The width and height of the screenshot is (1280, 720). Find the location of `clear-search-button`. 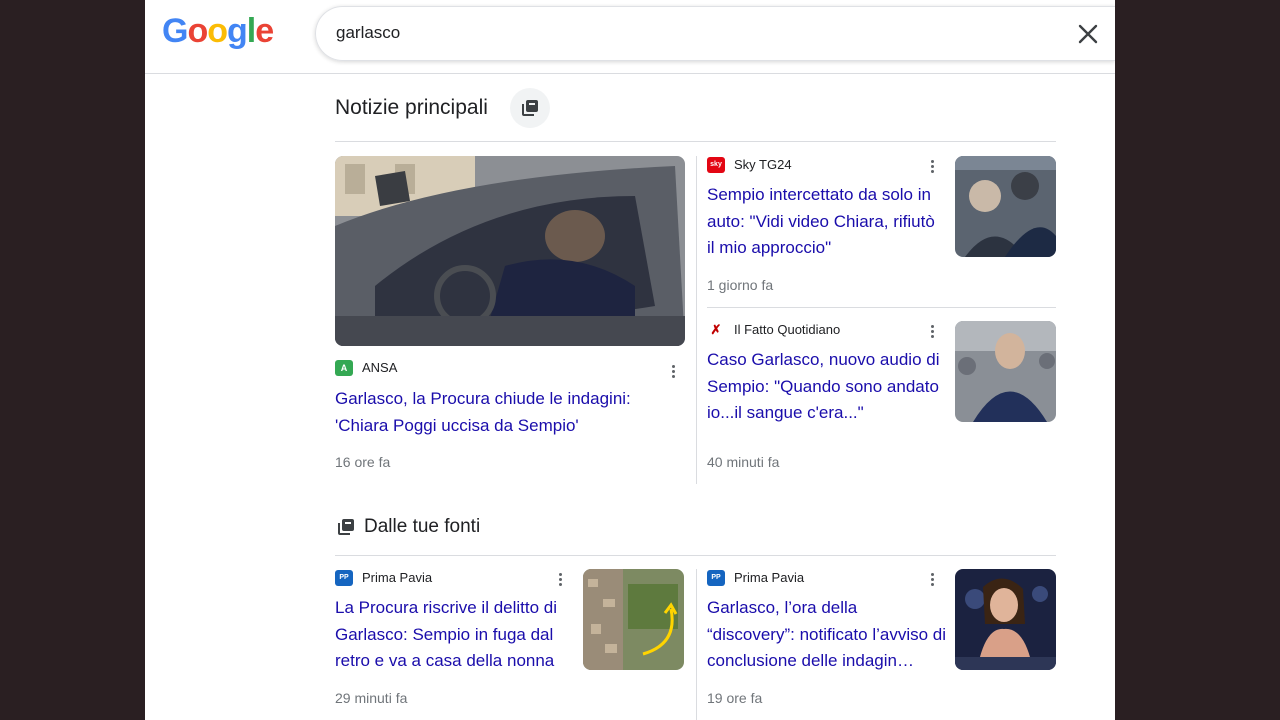

clear-search-button is located at coordinates (1088, 34).